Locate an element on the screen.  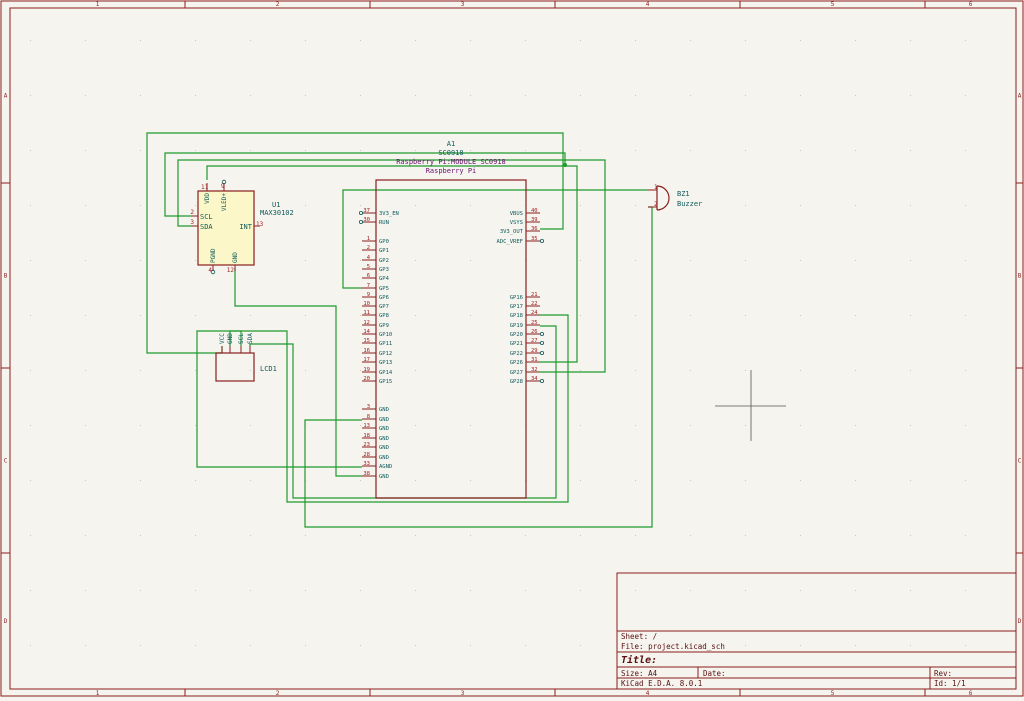
svg-text: 21 is located at coordinates (534, 295).